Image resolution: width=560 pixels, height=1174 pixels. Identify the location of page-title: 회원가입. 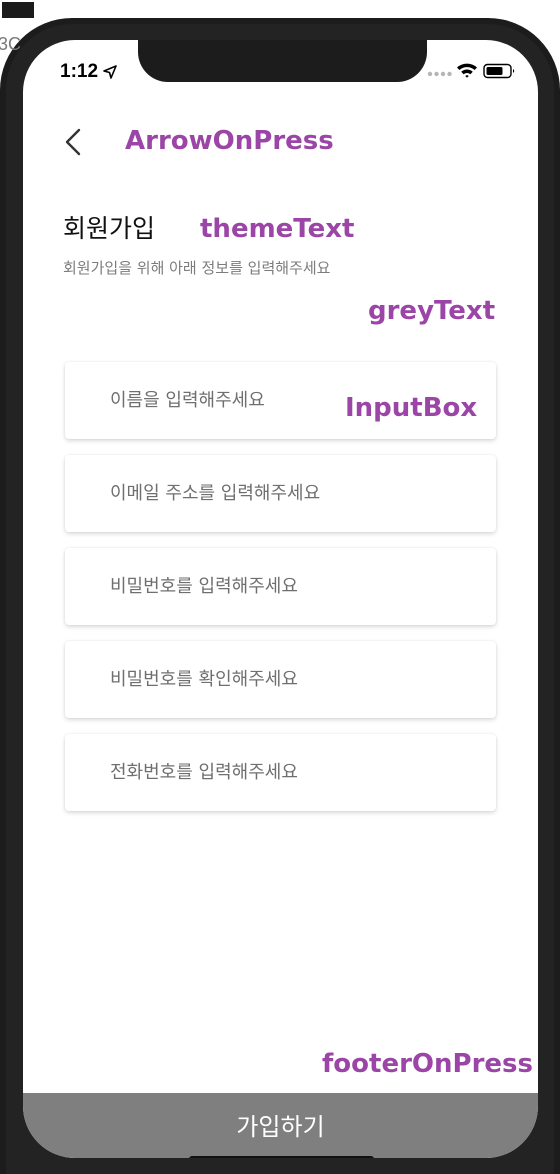
(109, 228).